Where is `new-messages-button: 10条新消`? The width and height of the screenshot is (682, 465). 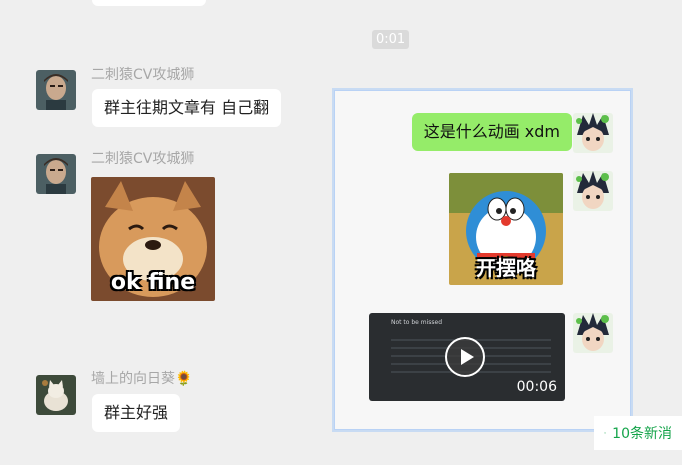
new-messages-button: 10条新消 is located at coordinates (638, 433).